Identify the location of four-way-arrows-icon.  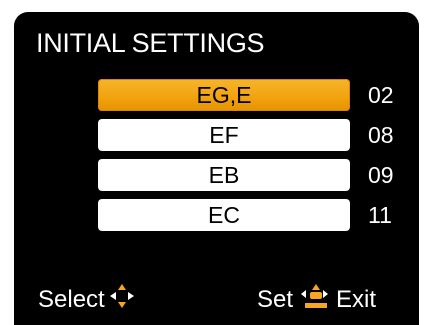
(122, 300).